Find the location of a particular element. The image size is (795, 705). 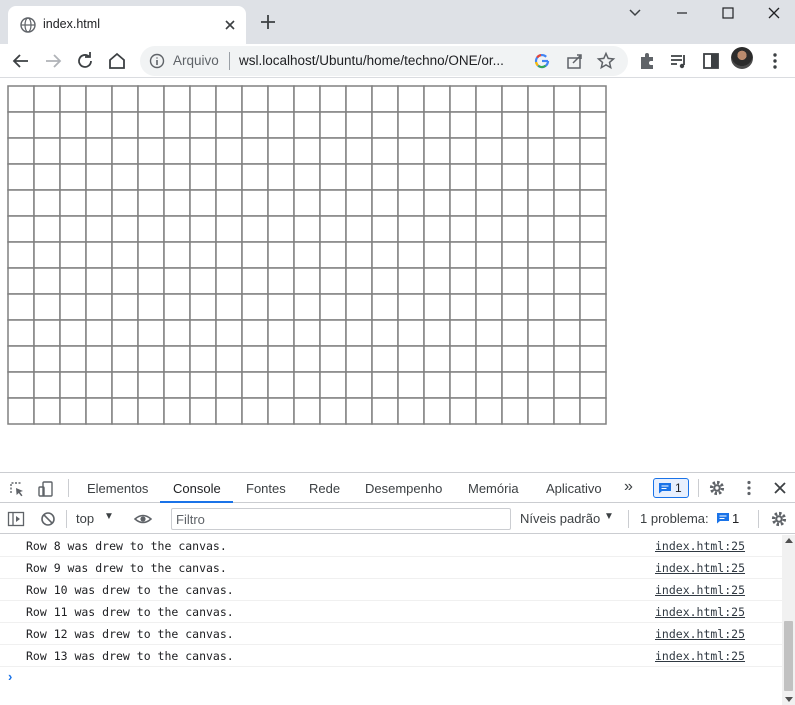

profile-avatar is located at coordinates (742, 58).